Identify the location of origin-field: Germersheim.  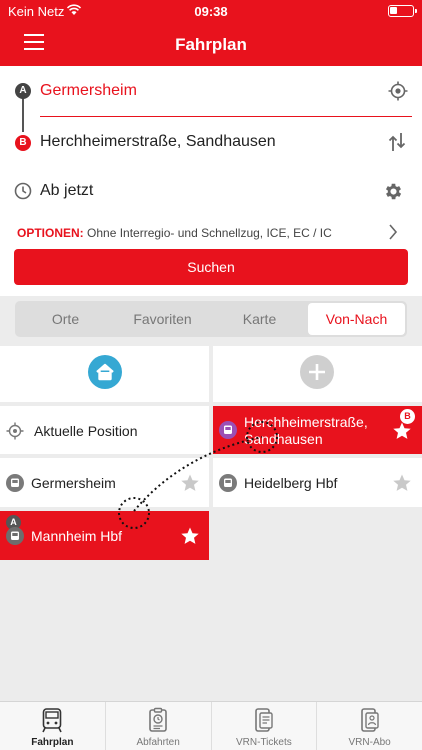
(88, 91).